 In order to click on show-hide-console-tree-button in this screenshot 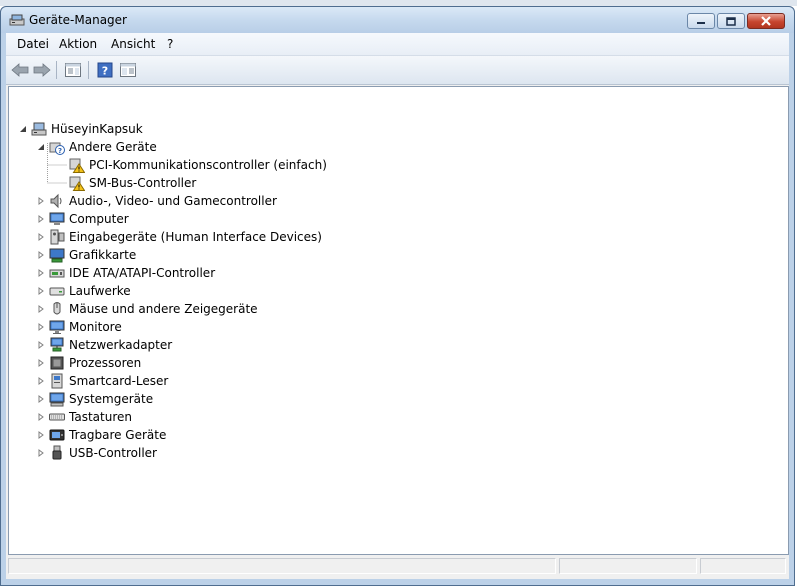, I will do `click(73, 70)`.